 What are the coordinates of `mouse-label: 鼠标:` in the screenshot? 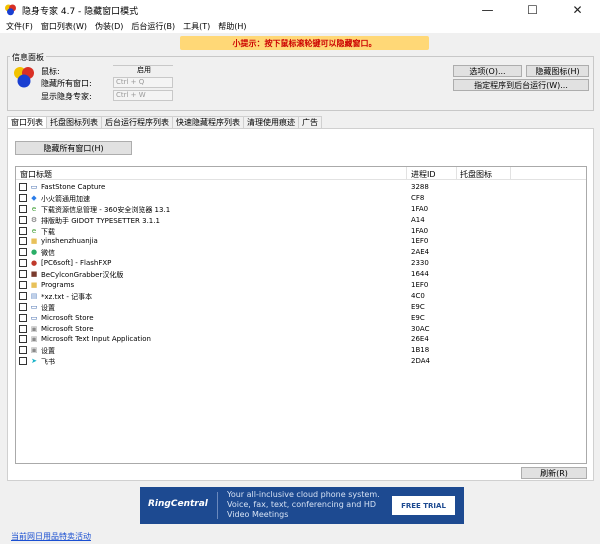 It's located at (50, 71).